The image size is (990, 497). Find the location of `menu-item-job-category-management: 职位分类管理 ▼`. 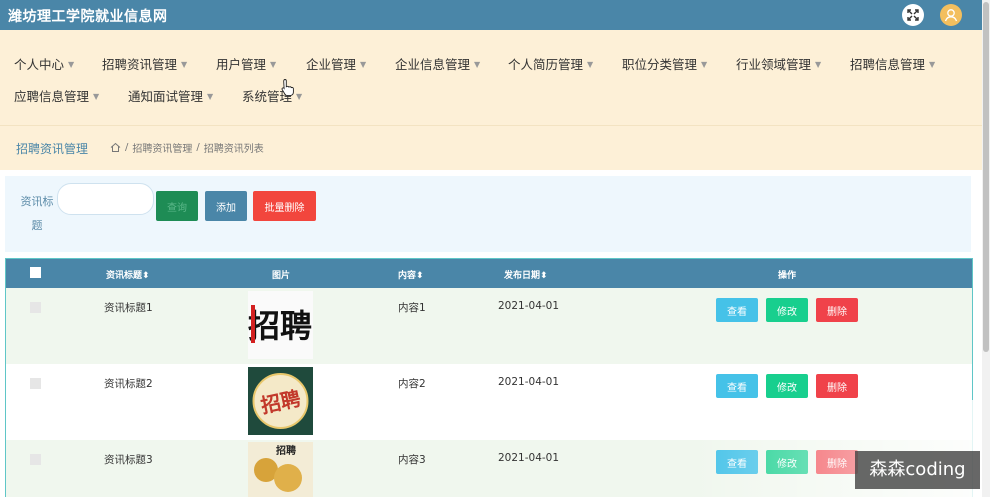

menu-item-job-category-management: 职位分类管理 ▼ is located at coordinates (664, 63).